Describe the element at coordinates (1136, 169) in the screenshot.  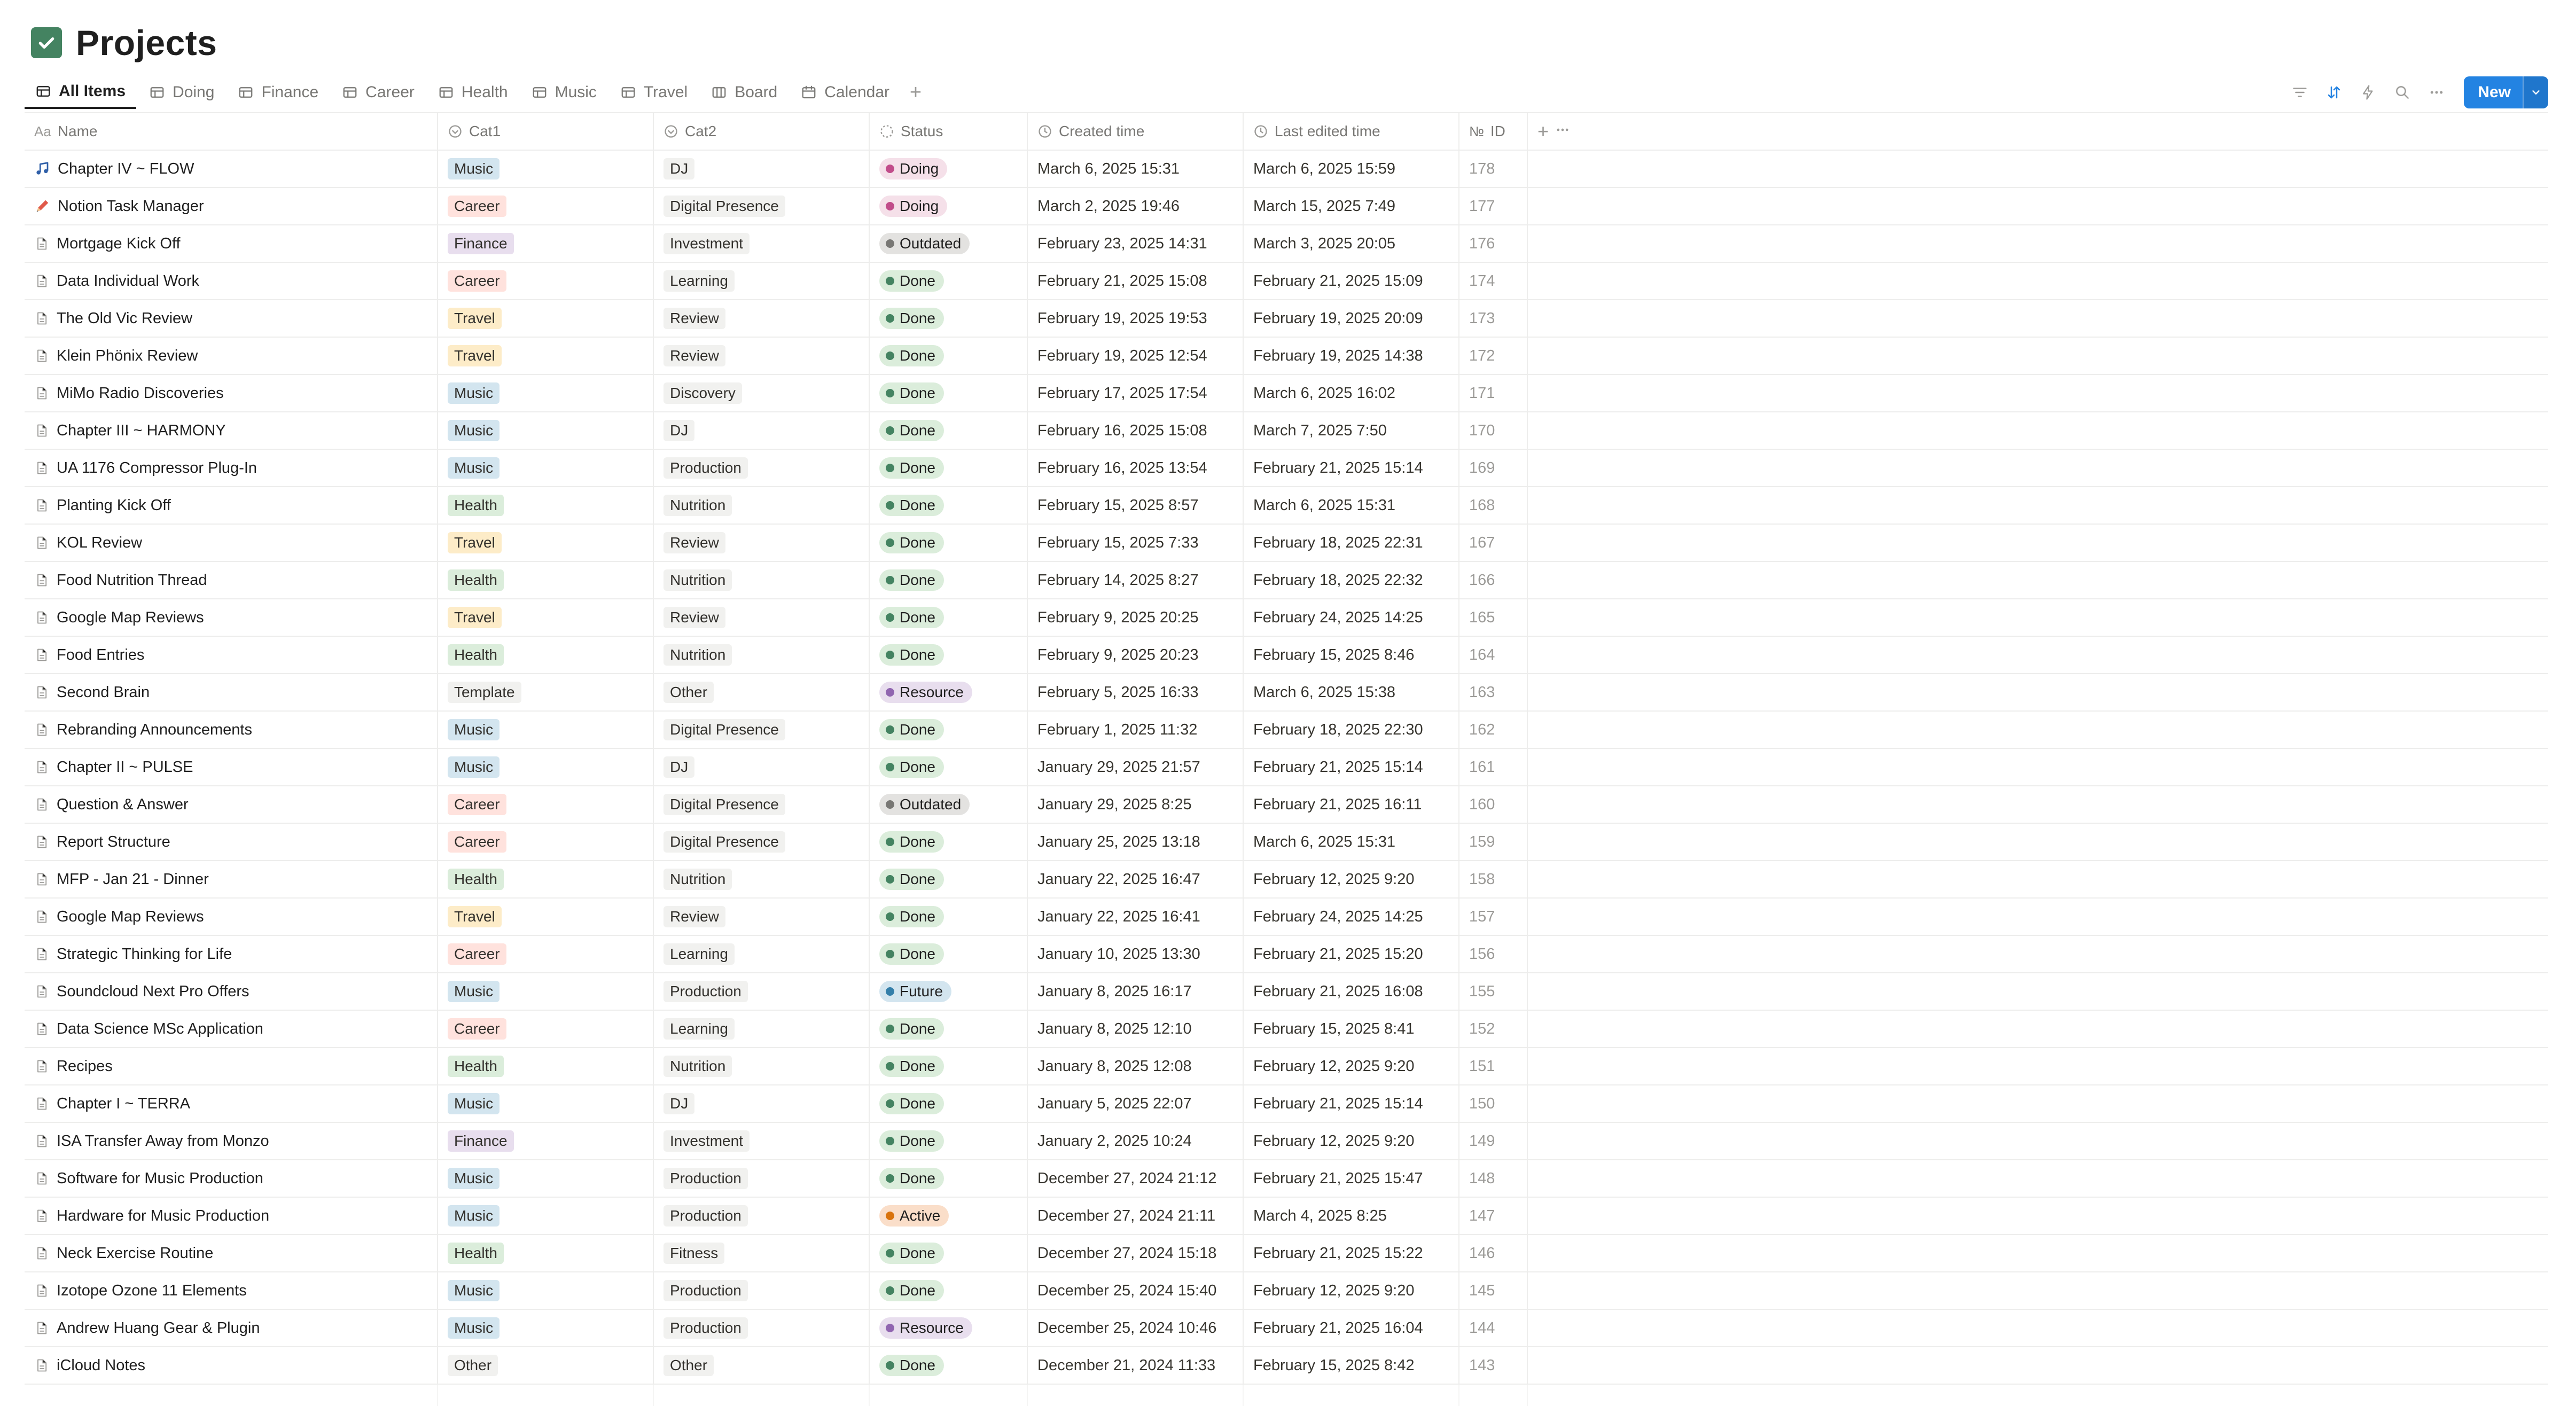
I see `cell-created-time: March 6, 2025 15:31` at that location.